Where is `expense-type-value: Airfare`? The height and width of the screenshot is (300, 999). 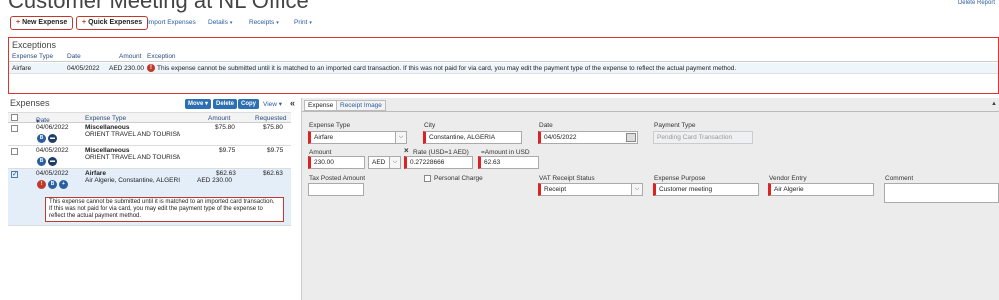 expense-type-value: Airfare is located at coordinates (324, 137).